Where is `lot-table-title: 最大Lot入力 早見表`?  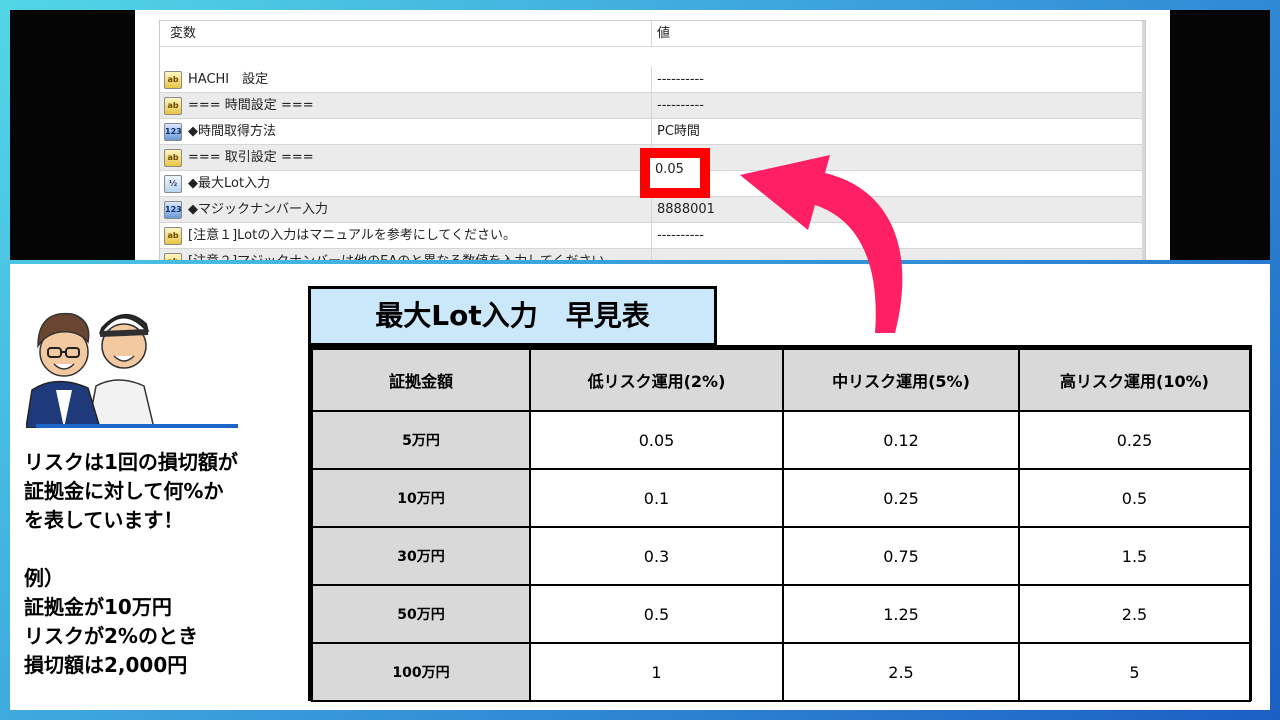 lot-table-title: 最大Lot入力 早見表 is located at coordinates (512, 316).